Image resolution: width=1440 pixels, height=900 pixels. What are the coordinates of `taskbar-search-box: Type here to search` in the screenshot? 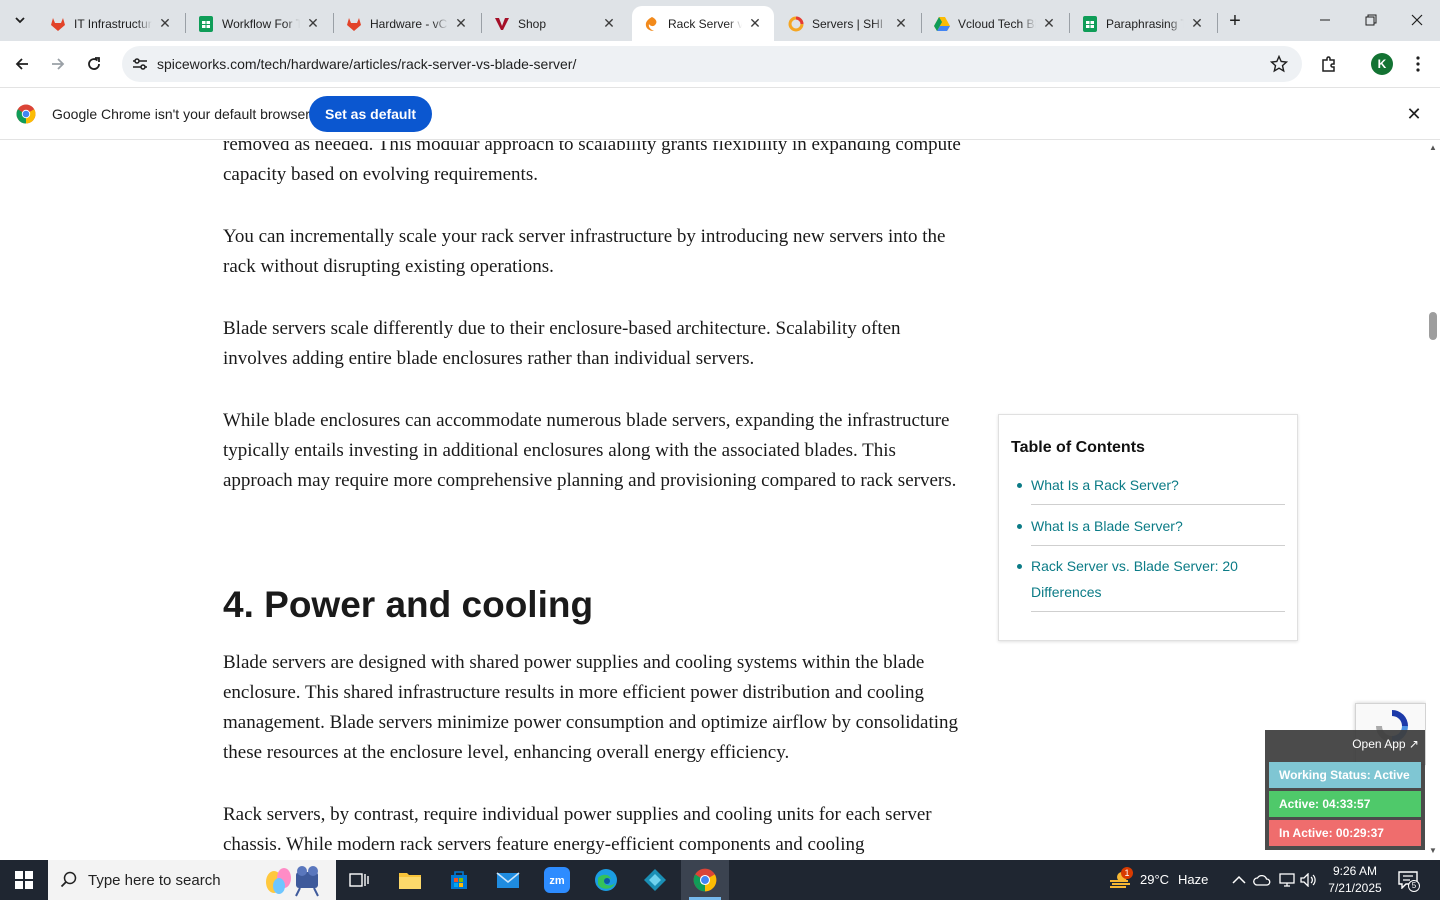 It's located at (192, 880).